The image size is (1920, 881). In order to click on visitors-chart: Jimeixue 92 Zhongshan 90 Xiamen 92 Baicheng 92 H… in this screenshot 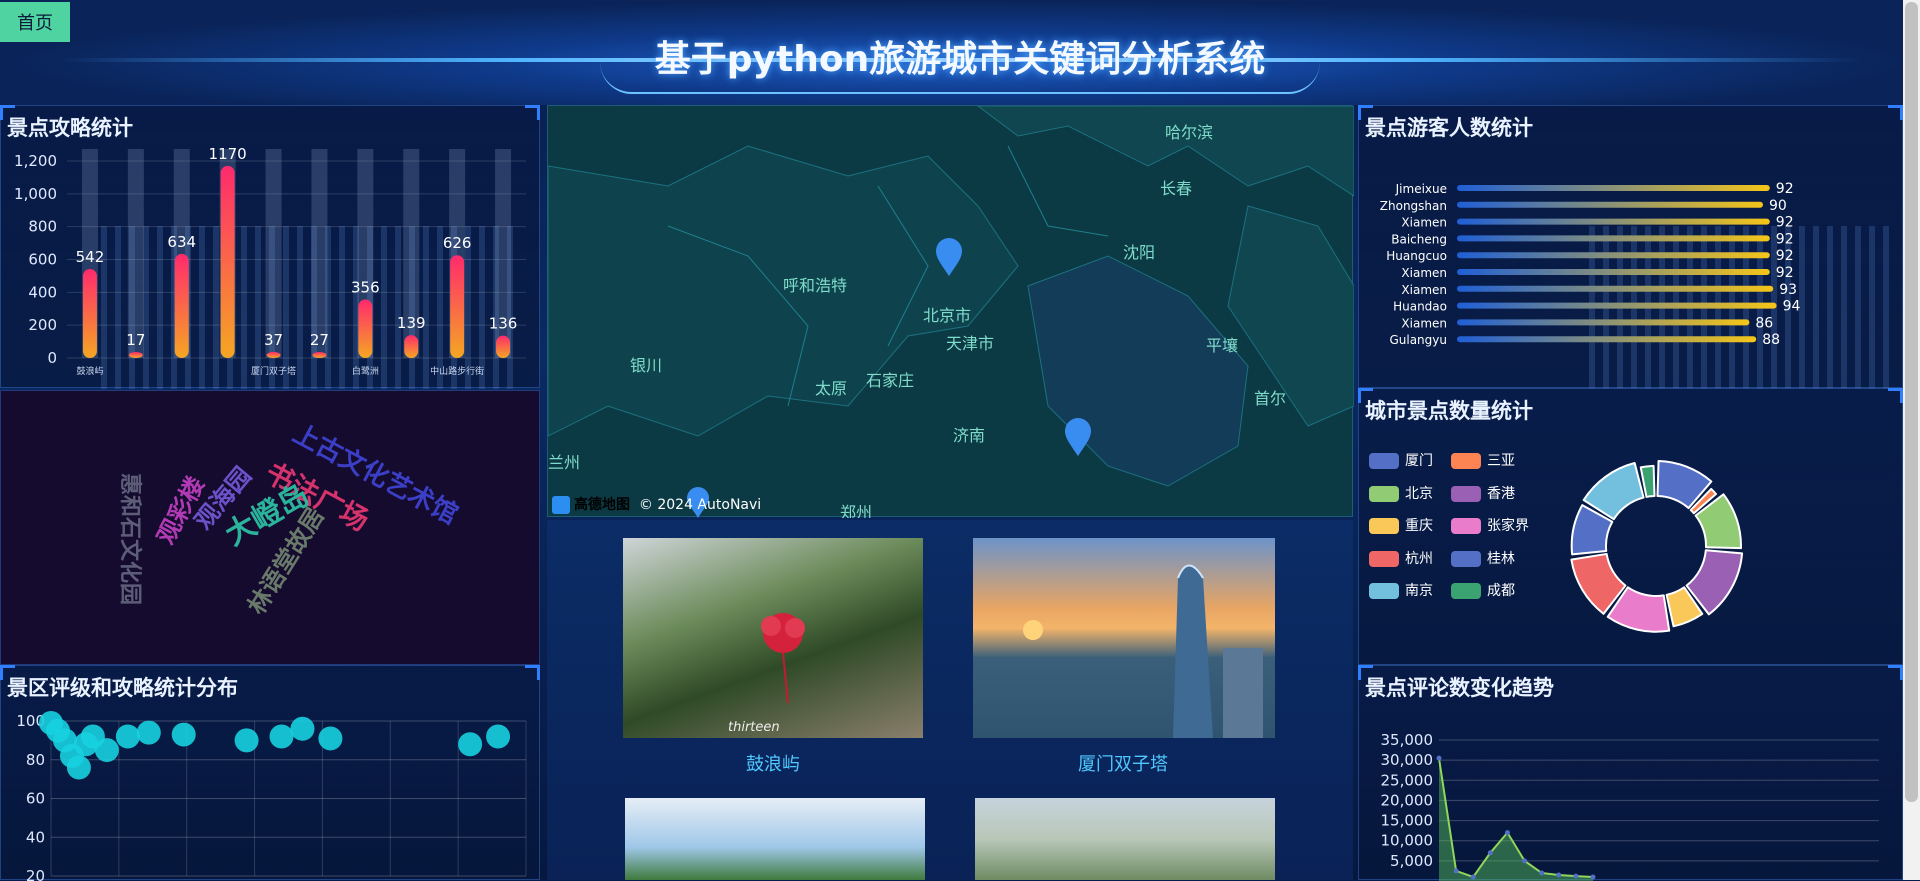, I will do `click(1590, 264)`.